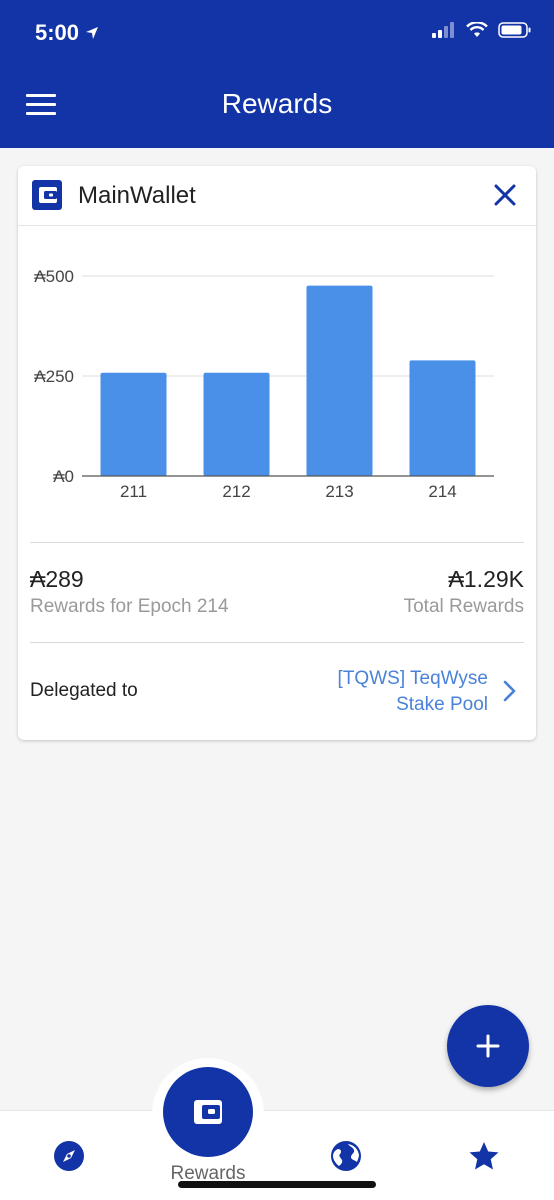 This screenshot has height=1200, width=554. Describe the element at coordinates (486, 579) in the screenshot. I see `total-reward-amount: ₳1.29K` at that location.